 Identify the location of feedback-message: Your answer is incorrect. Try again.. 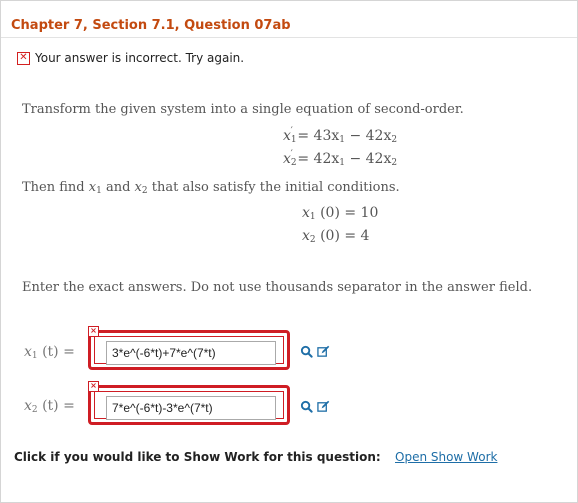
(140, 58).